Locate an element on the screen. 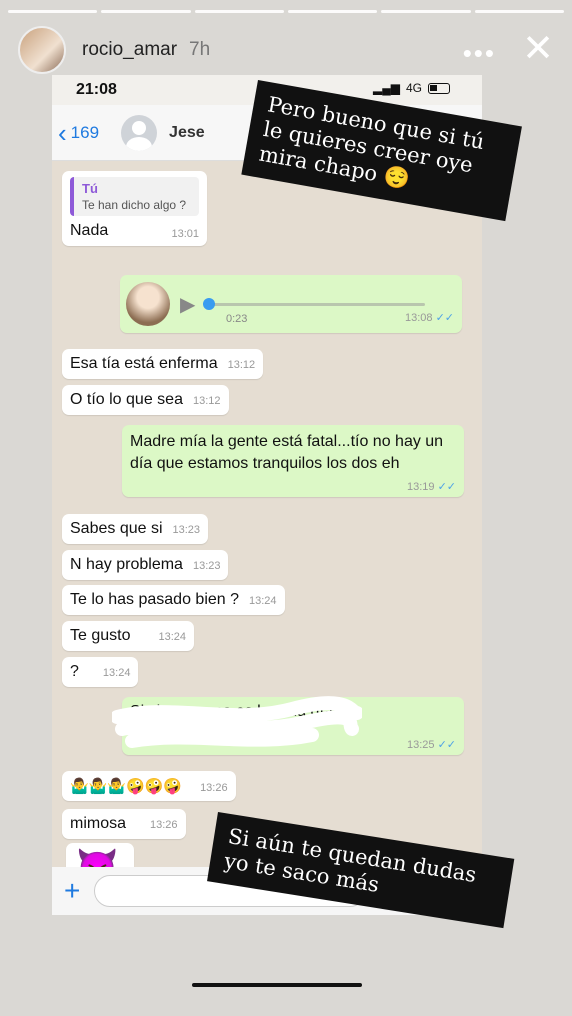 Image resolution: width=572 pixels, height=1016 pixels. story-time-ago: 7h is located at coordinates (200, 49).